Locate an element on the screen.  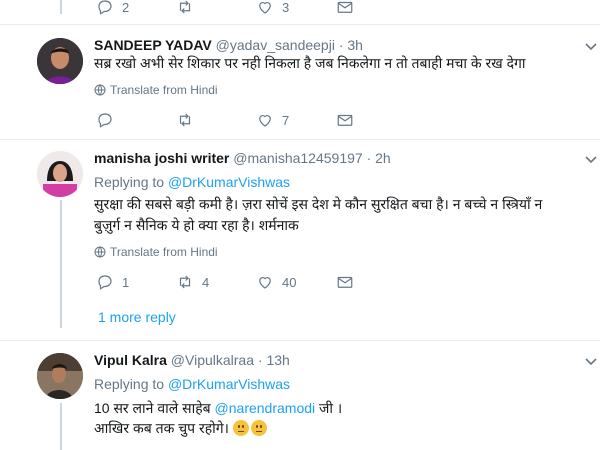
tweet-actions: 2 3 is located at coordinates (256, 8).